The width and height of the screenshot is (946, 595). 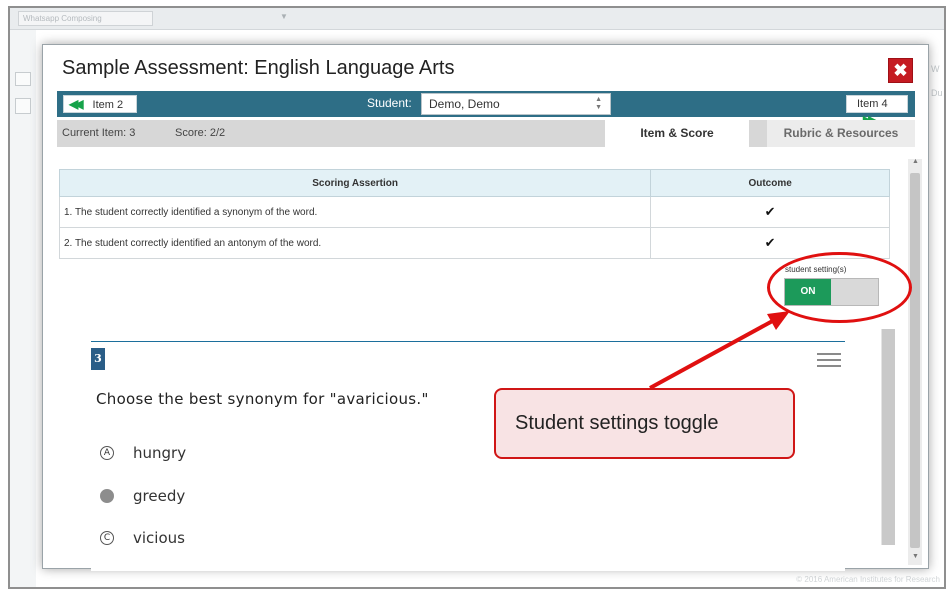 I want to click on option-c-marker: C, so click(x=107, y=538).